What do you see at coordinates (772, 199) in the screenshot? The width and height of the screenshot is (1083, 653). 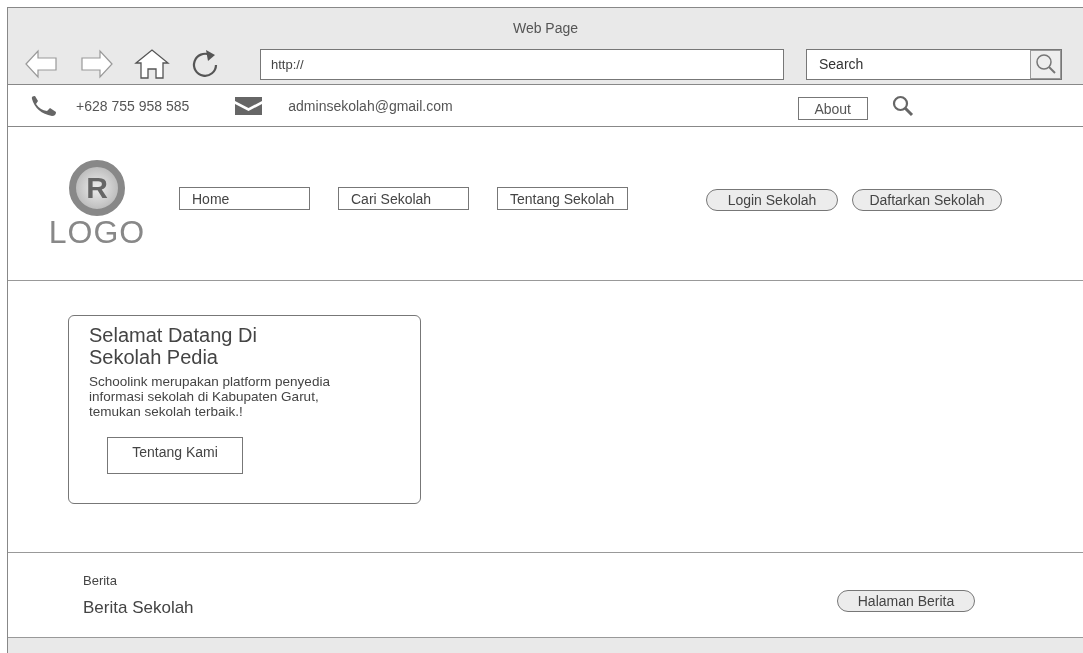 I see `login-button: Login Sekolah` at bounding box center [772, 199].